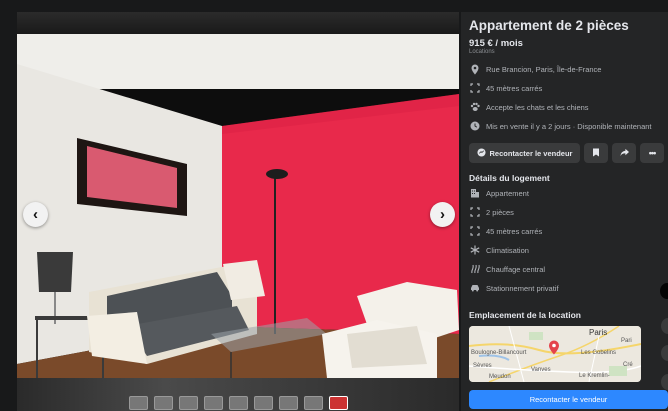 This screenshot has width=668, height=411. Describe the element at coordinates (516, 269) in the screenshot. I see `housing-item-text: Chauffage central` at that location.